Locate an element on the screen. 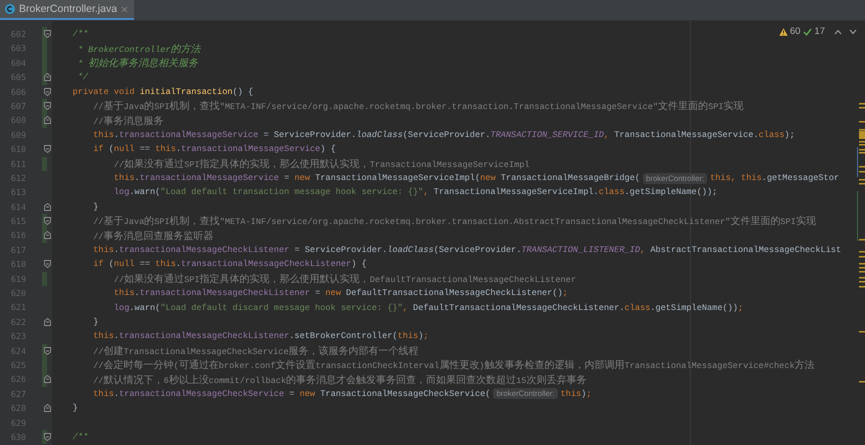 This screenshot has width=865, height=445. code-comment: //事务消息服务 is located at coordinates (128, 121).